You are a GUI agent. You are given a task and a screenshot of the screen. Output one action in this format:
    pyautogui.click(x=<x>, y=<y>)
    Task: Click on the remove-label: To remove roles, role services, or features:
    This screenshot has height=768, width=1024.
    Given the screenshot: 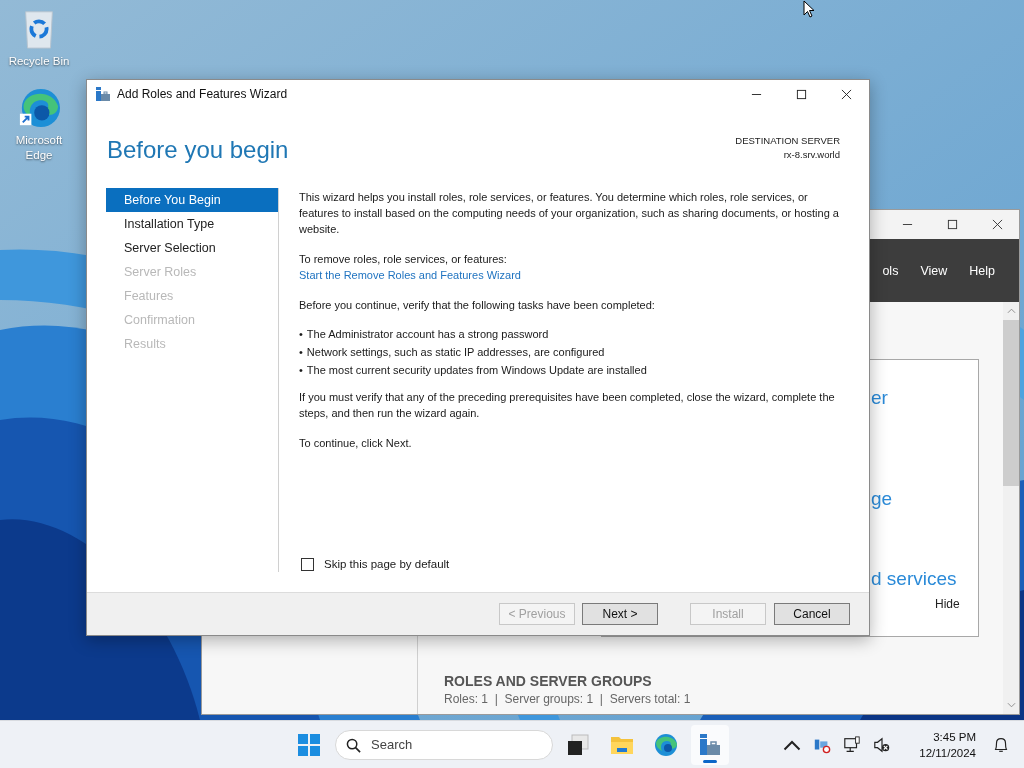 What is the action you would take?
    pyautogui.click(x=403, y=259)
    